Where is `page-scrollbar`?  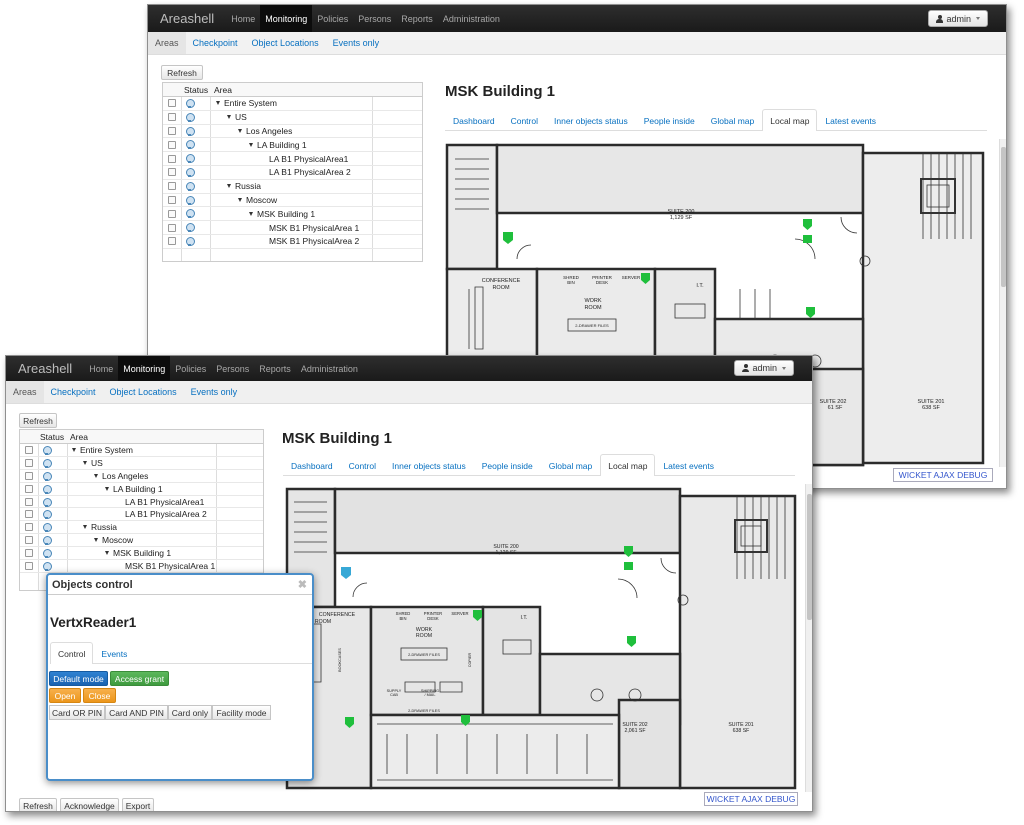
page-scrollbar is located at coordinates (1002, 303).